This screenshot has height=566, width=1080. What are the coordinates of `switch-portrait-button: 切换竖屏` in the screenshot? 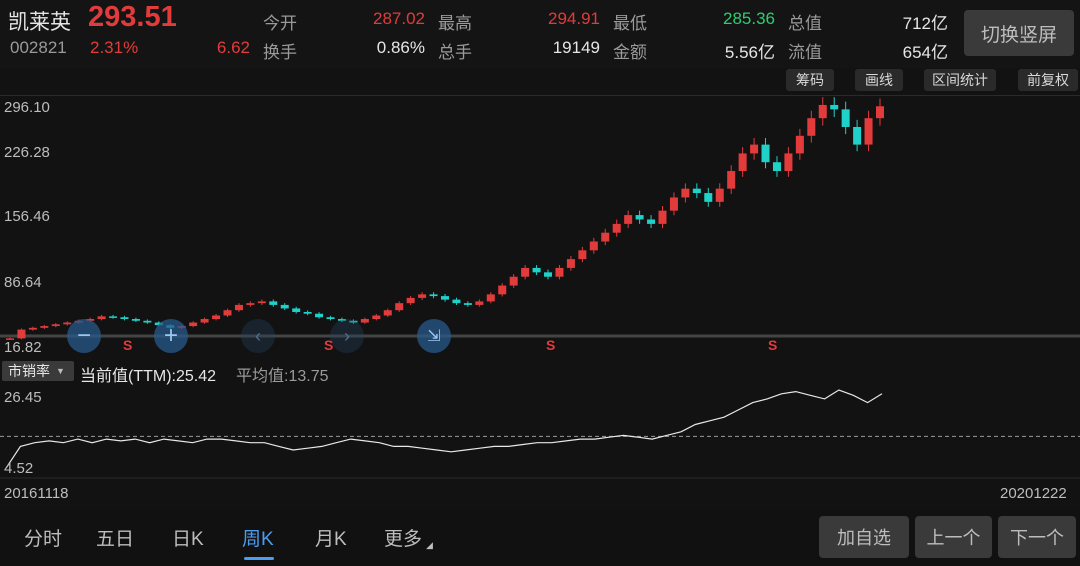 It's located at (1019, 33).